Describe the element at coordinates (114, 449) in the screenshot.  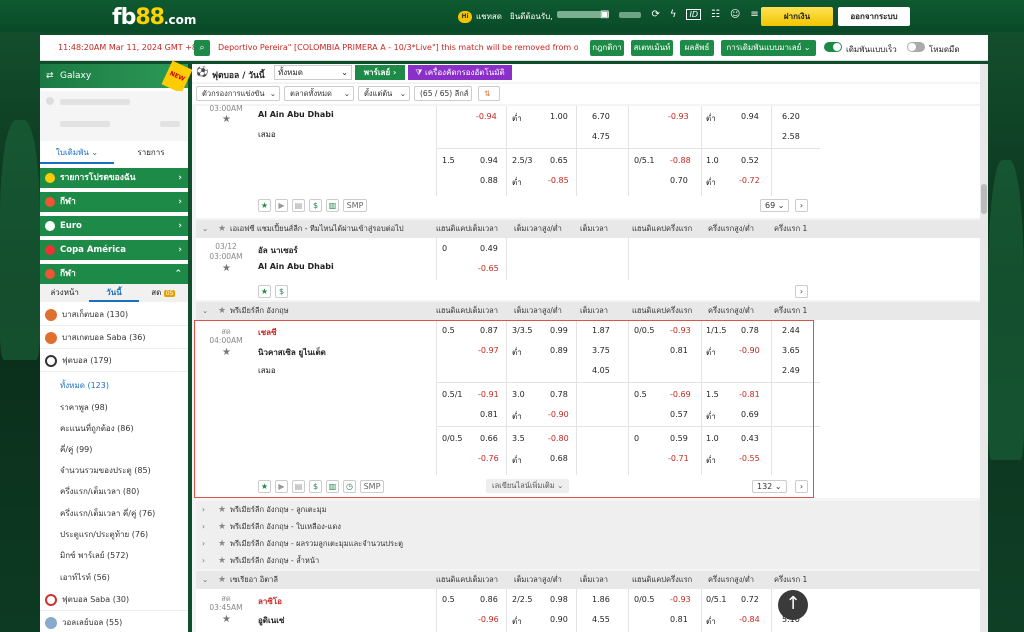
I see `sidebar-child-odd-even: คี่/คู่ (99)` at that location.